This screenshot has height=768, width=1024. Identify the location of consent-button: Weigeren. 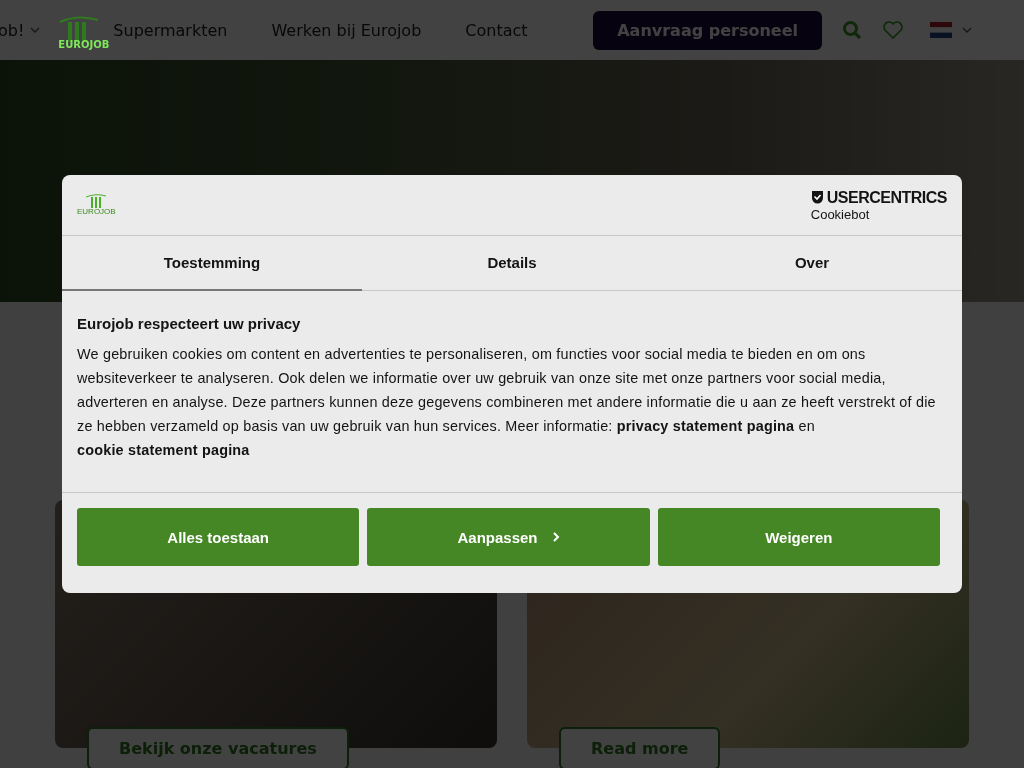
(798, 537).